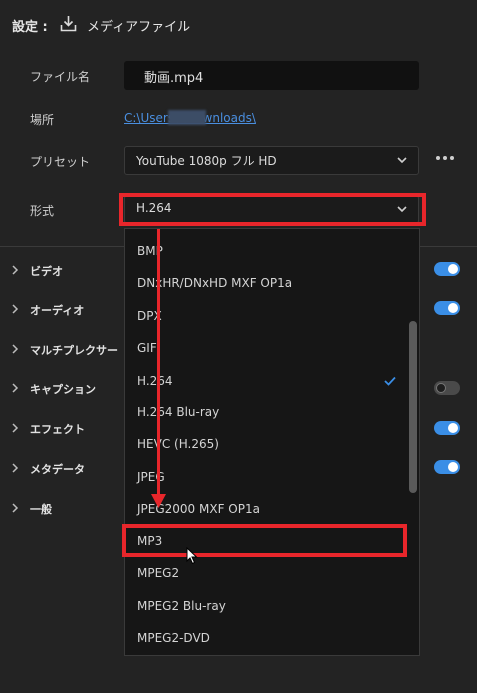 Image resolution: width=477 pixels, height=693 pixels. I want to click on section-effects: エフェクト, so click(57, 429).